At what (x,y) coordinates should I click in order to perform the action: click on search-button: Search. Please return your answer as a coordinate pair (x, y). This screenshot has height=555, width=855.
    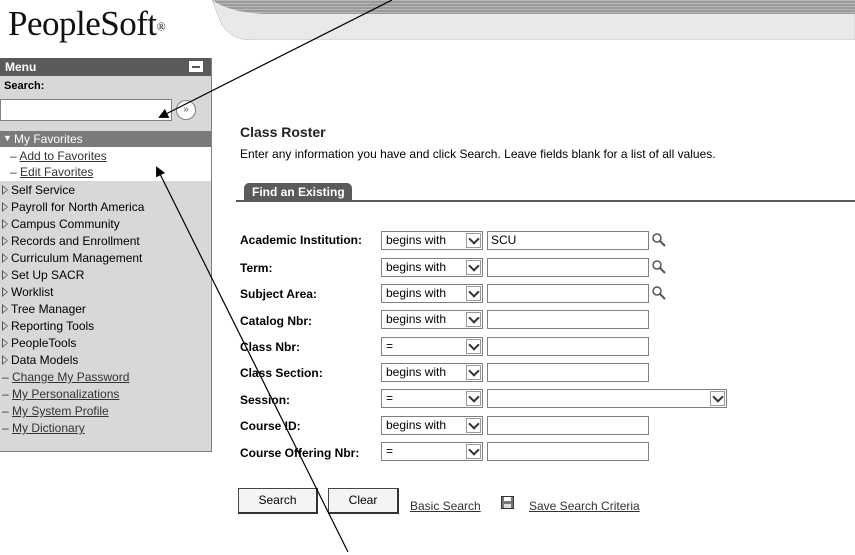
    Looking at the image, I should click on (278, 501).